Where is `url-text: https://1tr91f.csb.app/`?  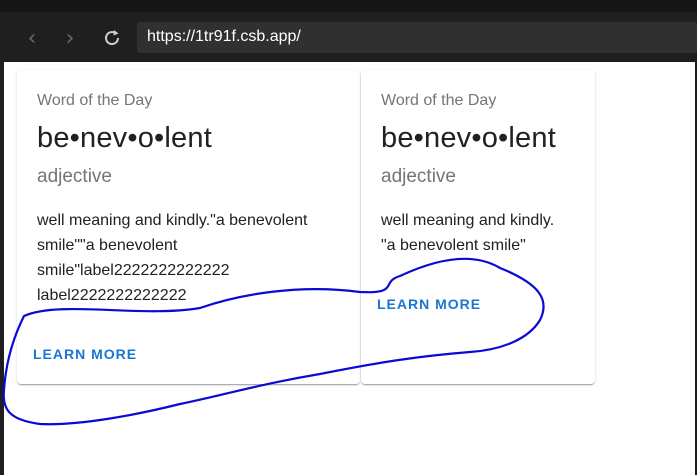 url-text: https://1tr91f.csb.app/ is located at coordinates (224, 36).